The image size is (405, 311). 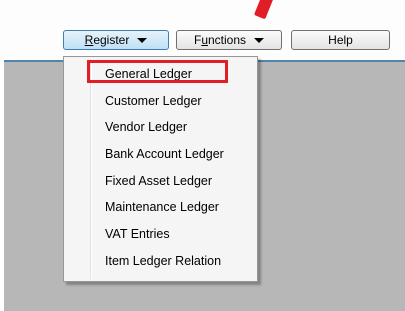 What do you see at coordinates (162, 207) in the screenshot?
I see `menu-item-maintenance-ledger: Maintenance Ledger` at bounding box center [162, 207].